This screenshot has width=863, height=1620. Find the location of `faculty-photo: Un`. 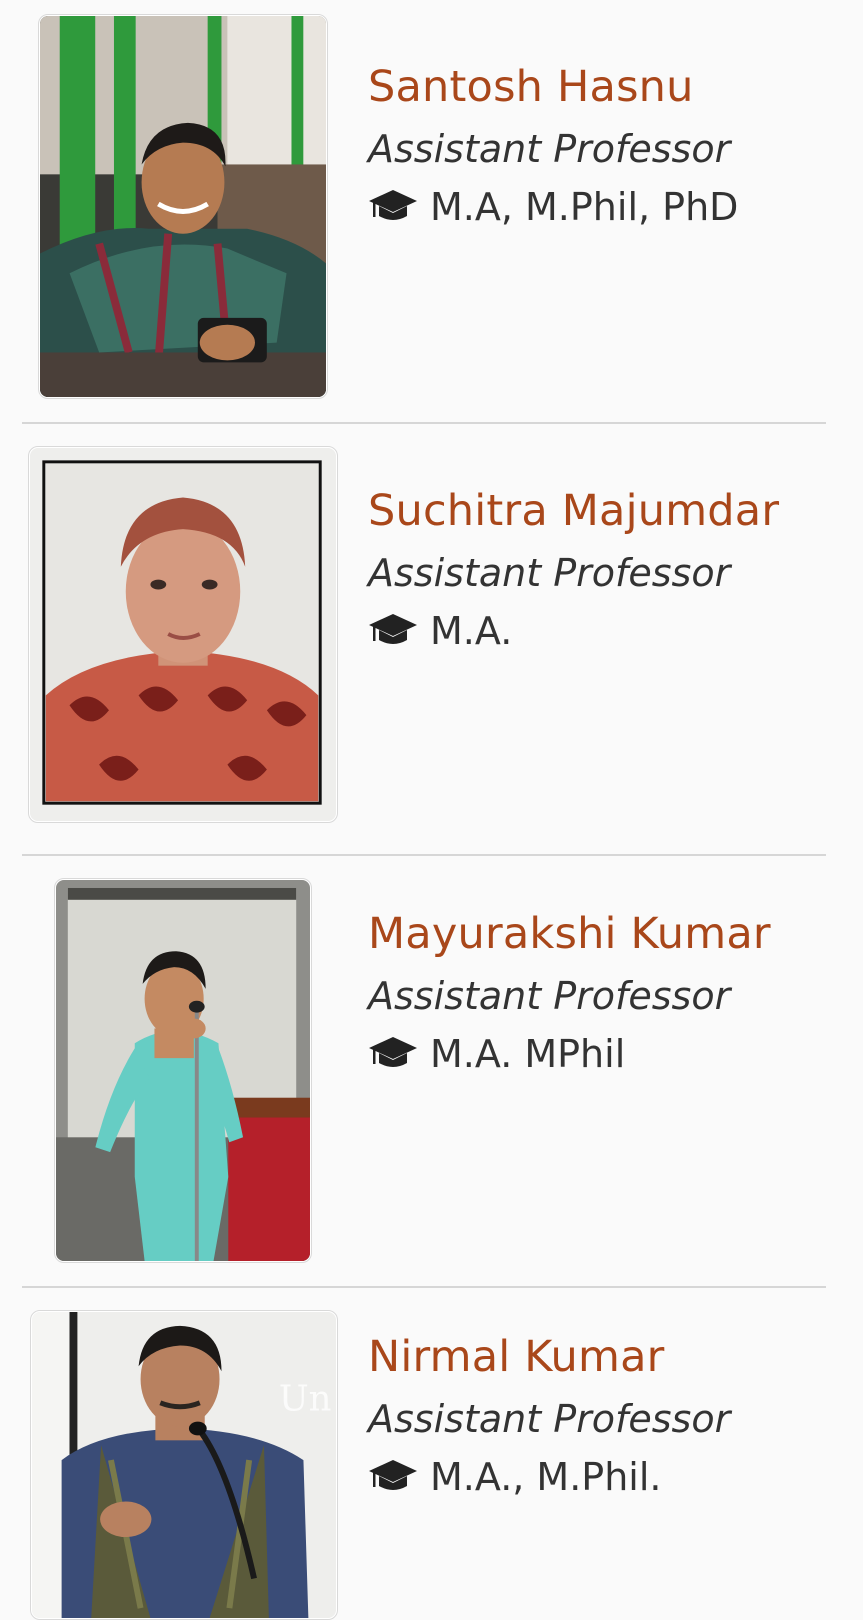

faculty-photo: Un is located at coordinates (184, 1465).